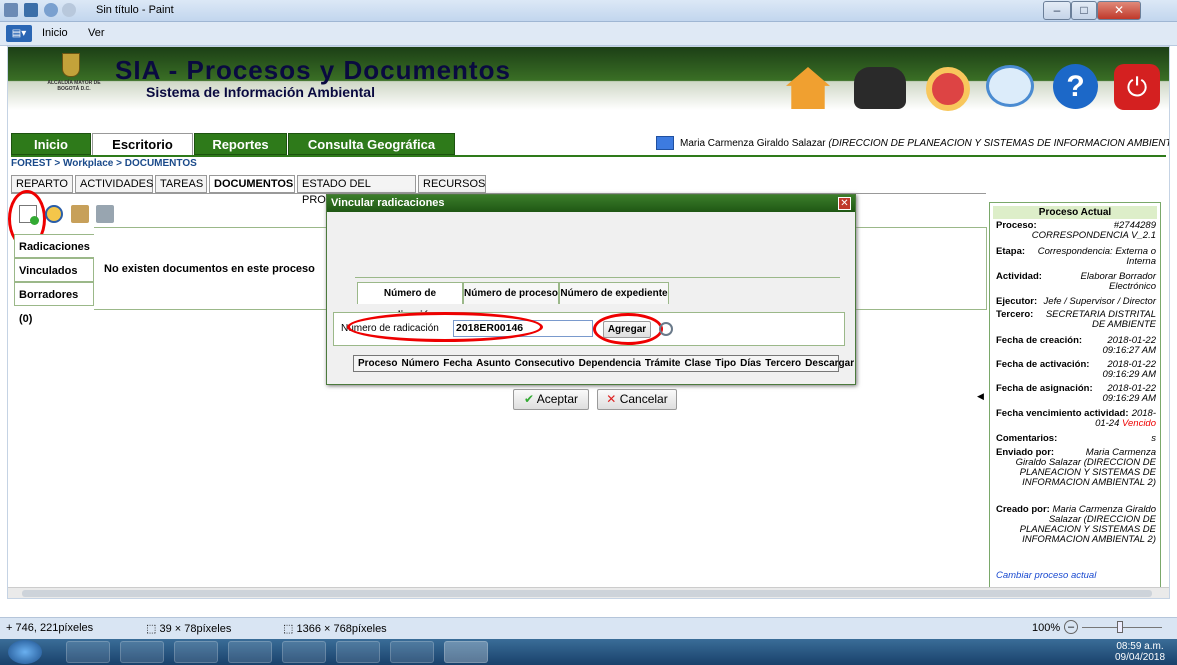 The image size is (1177, 665). Describe the element at coordinates (260, 92) in the screenshot. I see `app-subtitle: Sistema de Información Ambiental` at that location.